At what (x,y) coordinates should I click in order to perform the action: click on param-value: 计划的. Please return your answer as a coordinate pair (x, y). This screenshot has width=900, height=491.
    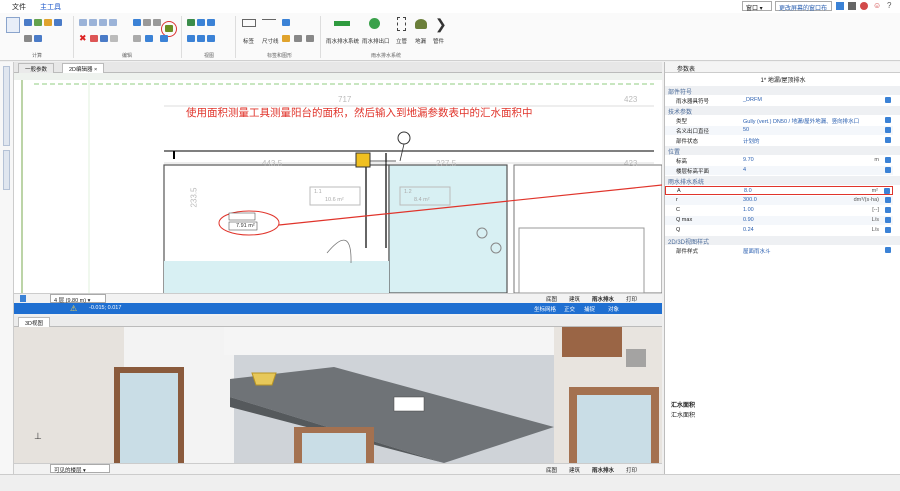
    Looking at the image, I should click on (751, 141).